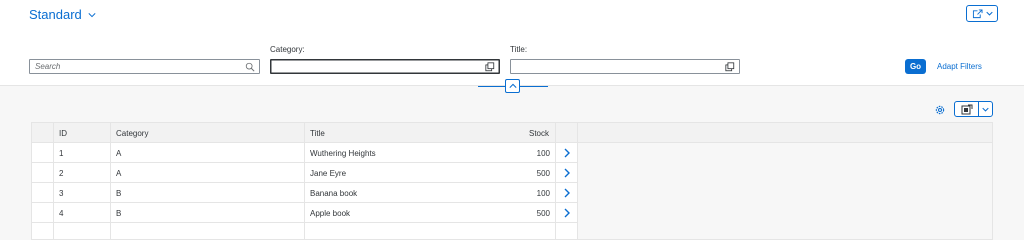 Image resolution: width=1024 pixels, height=240 pixels. I want to click on title-input, so click(625, 66).